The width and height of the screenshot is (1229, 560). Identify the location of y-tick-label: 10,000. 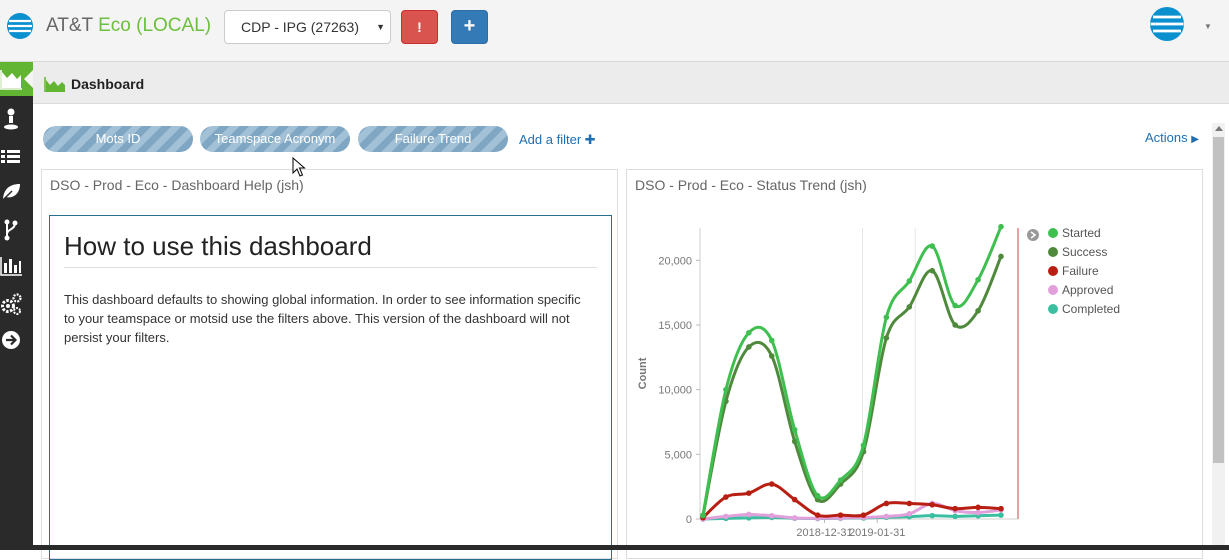
(675, 391).